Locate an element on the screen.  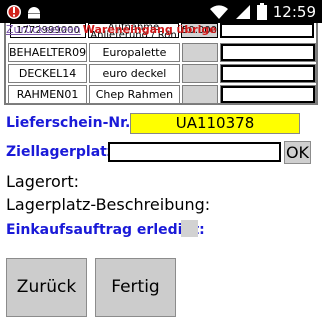
partial-row-input is located at coordinates (267, 30).